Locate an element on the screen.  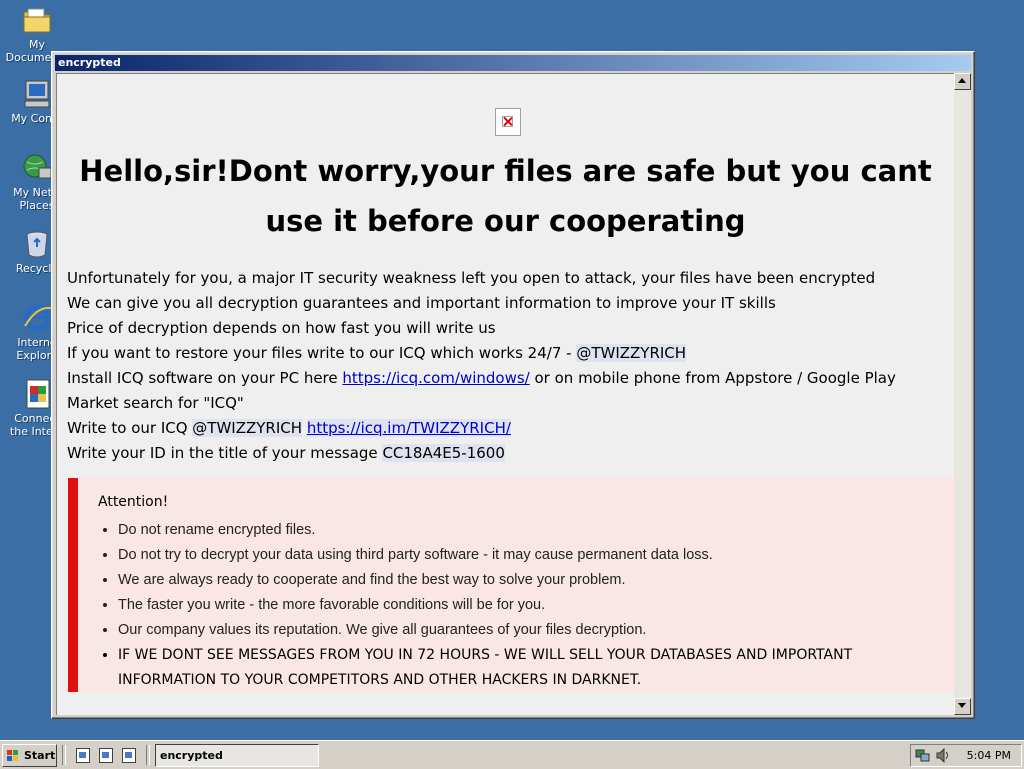
volume-tray-icon is located at coordinates (943, 755).